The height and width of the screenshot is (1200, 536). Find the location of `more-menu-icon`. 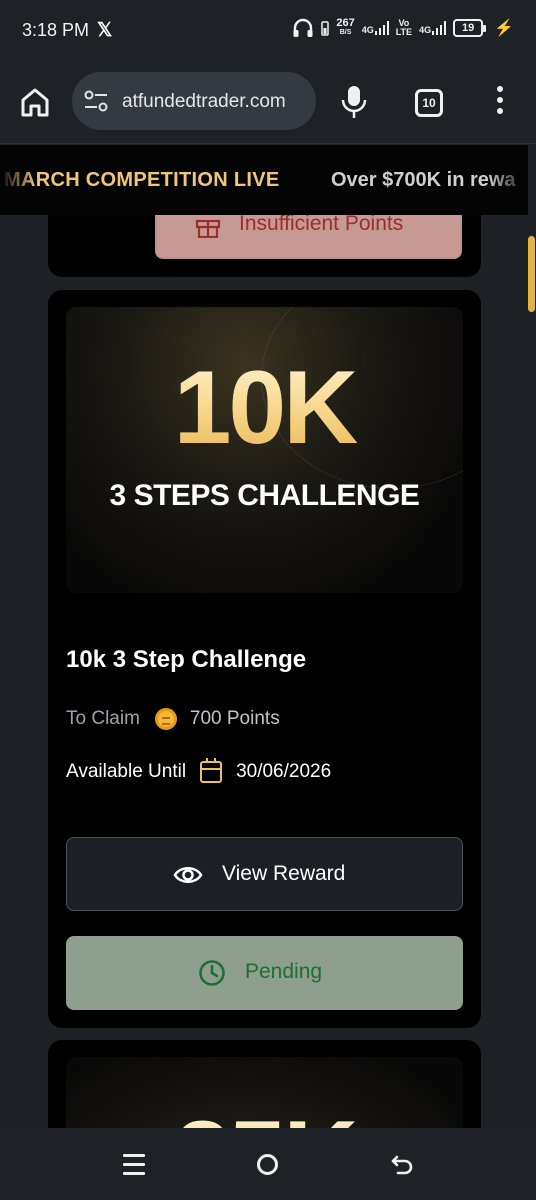

more-menu-icon is located at coordinates (500, 102).